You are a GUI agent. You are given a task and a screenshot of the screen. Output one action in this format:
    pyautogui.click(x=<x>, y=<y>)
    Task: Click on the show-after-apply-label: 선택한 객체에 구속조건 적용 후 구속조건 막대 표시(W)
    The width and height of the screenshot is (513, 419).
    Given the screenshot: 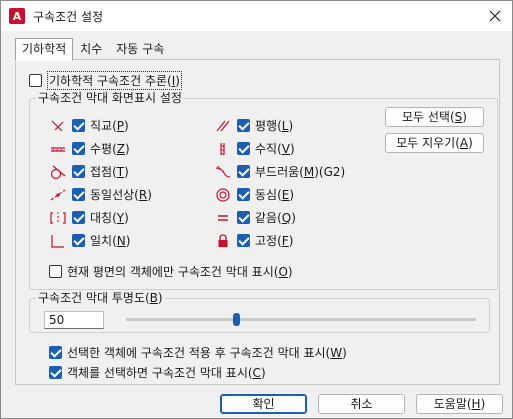 What is the action you would take?
    pyautogui.click(x=207, y=353)
    